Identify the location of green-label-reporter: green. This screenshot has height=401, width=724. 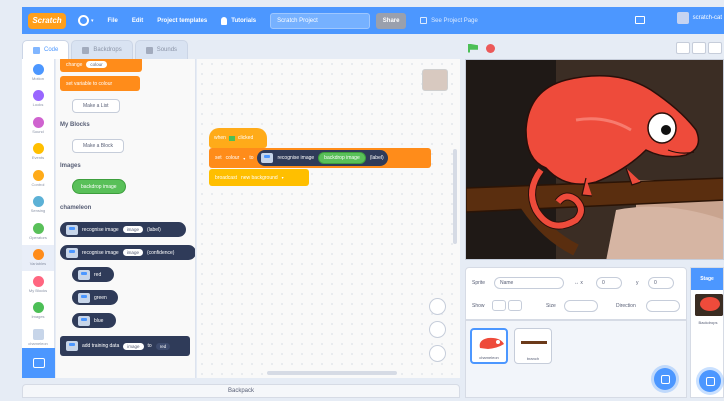
(95, 297).